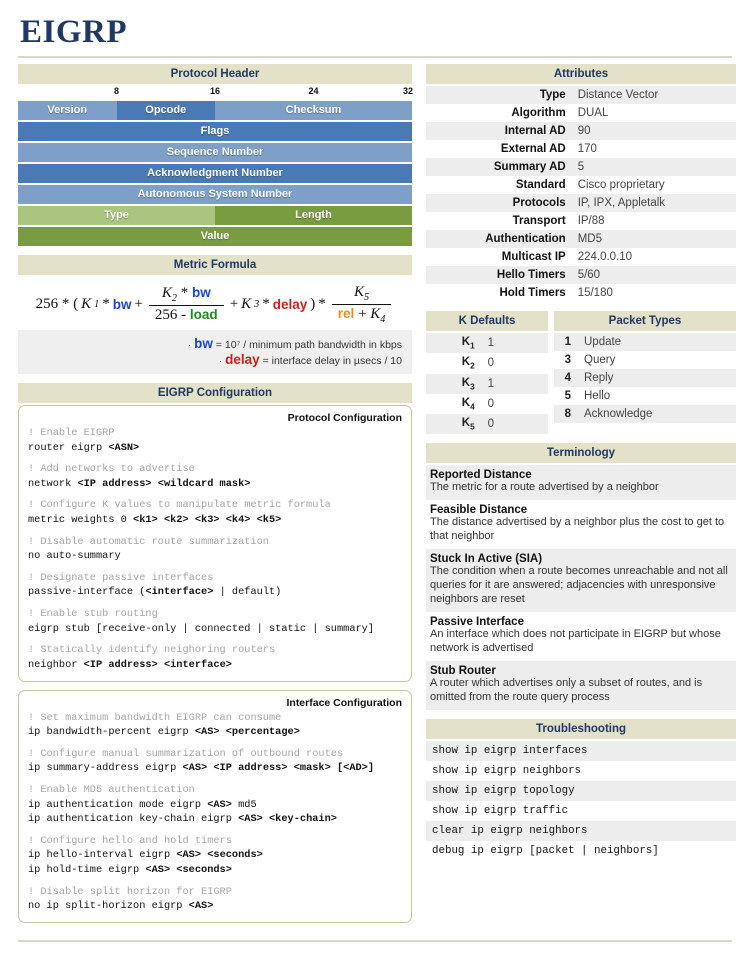 The image size is (750, 971). What do you see at coordinates (539, 203) in the screenshot?
I see `attribute-key: Protocols` at bounding box center [539, 203].